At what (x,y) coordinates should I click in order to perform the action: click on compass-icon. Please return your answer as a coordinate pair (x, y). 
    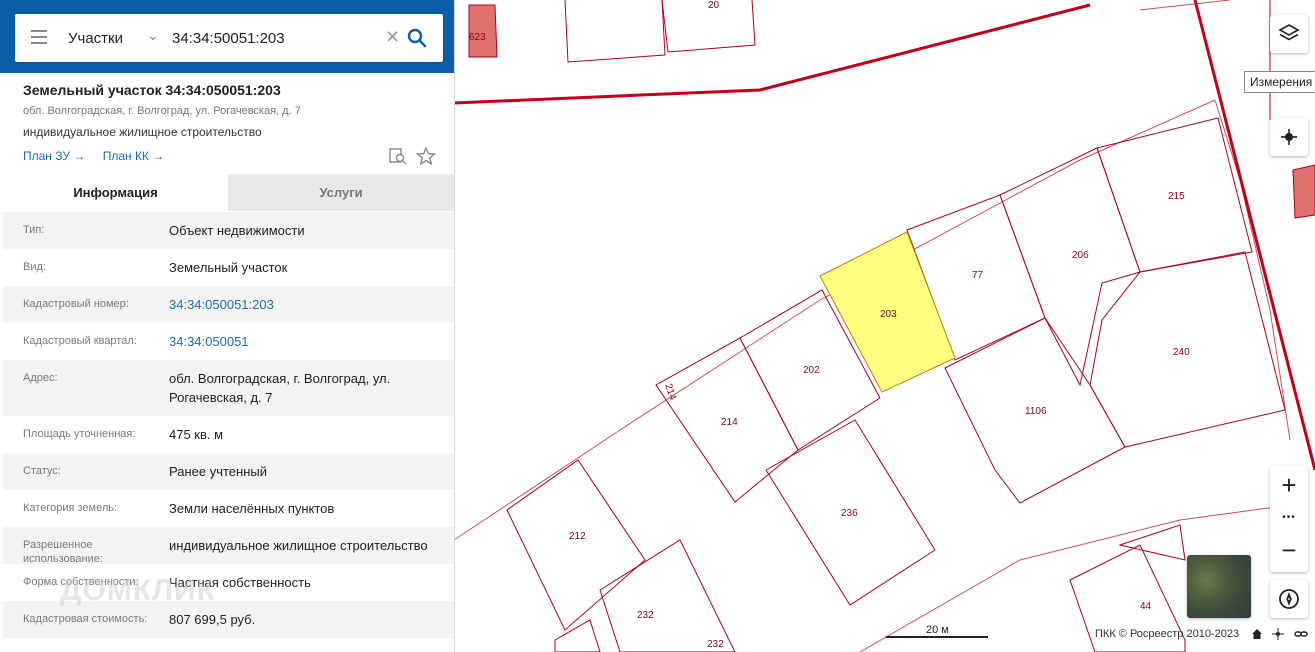
    Looking at the image, I should click on (1289, 599).